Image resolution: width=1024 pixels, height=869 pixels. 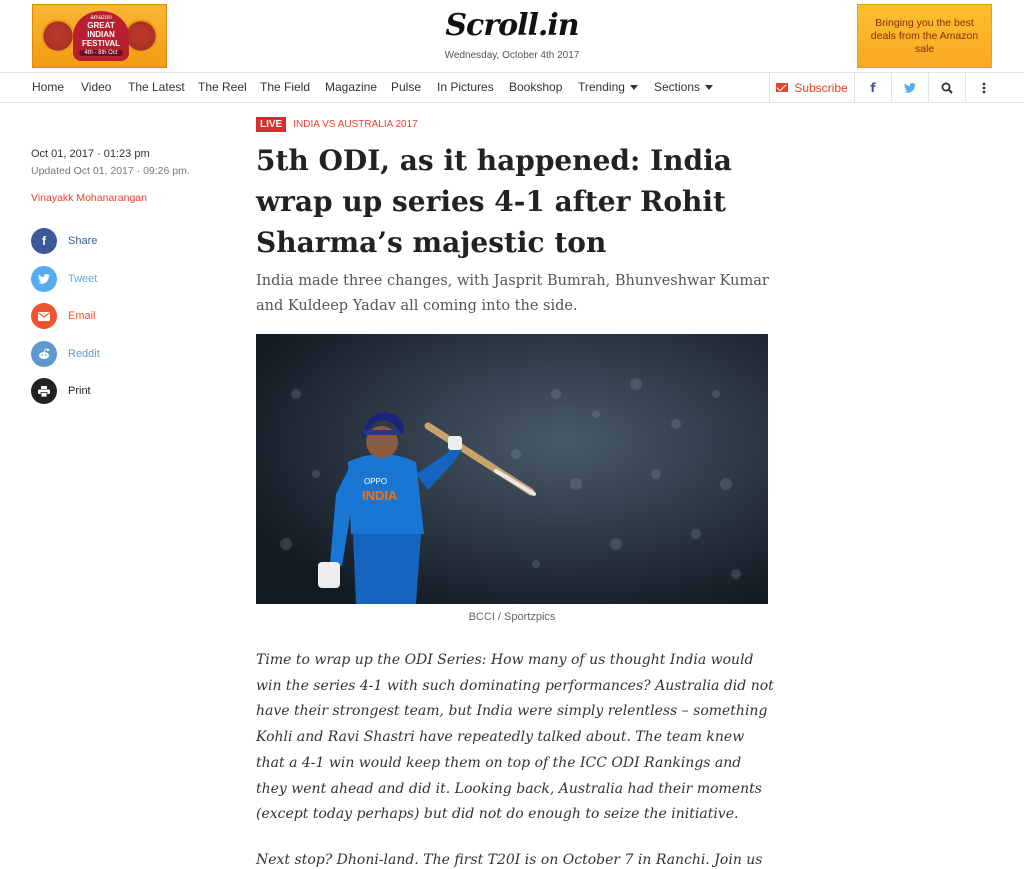 What do you see at coordinates (96, 87) in the screenshot?
I see `nav-video: Video` at bounding box center [96, 87].